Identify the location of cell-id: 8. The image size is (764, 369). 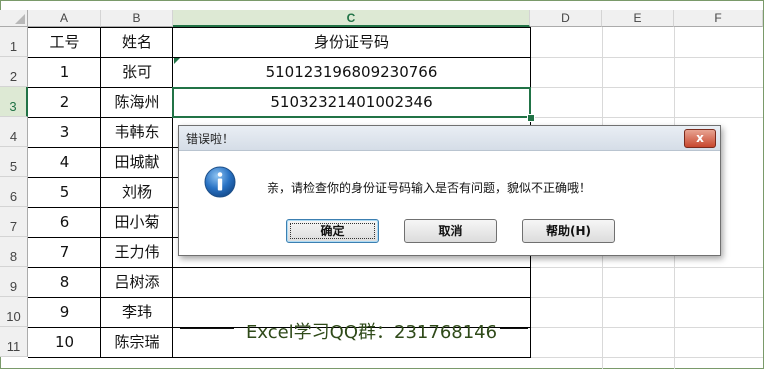
(64, 282).